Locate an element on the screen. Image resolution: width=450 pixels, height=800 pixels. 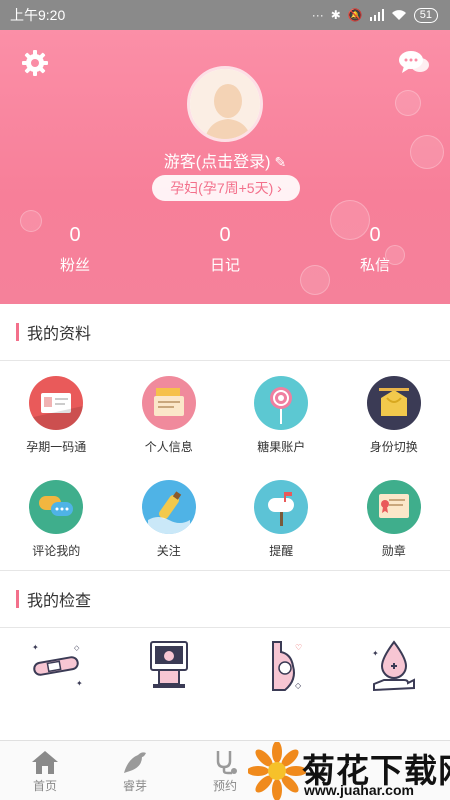
section-my-exams: 我的检查 is located at coordinates (225, 599).